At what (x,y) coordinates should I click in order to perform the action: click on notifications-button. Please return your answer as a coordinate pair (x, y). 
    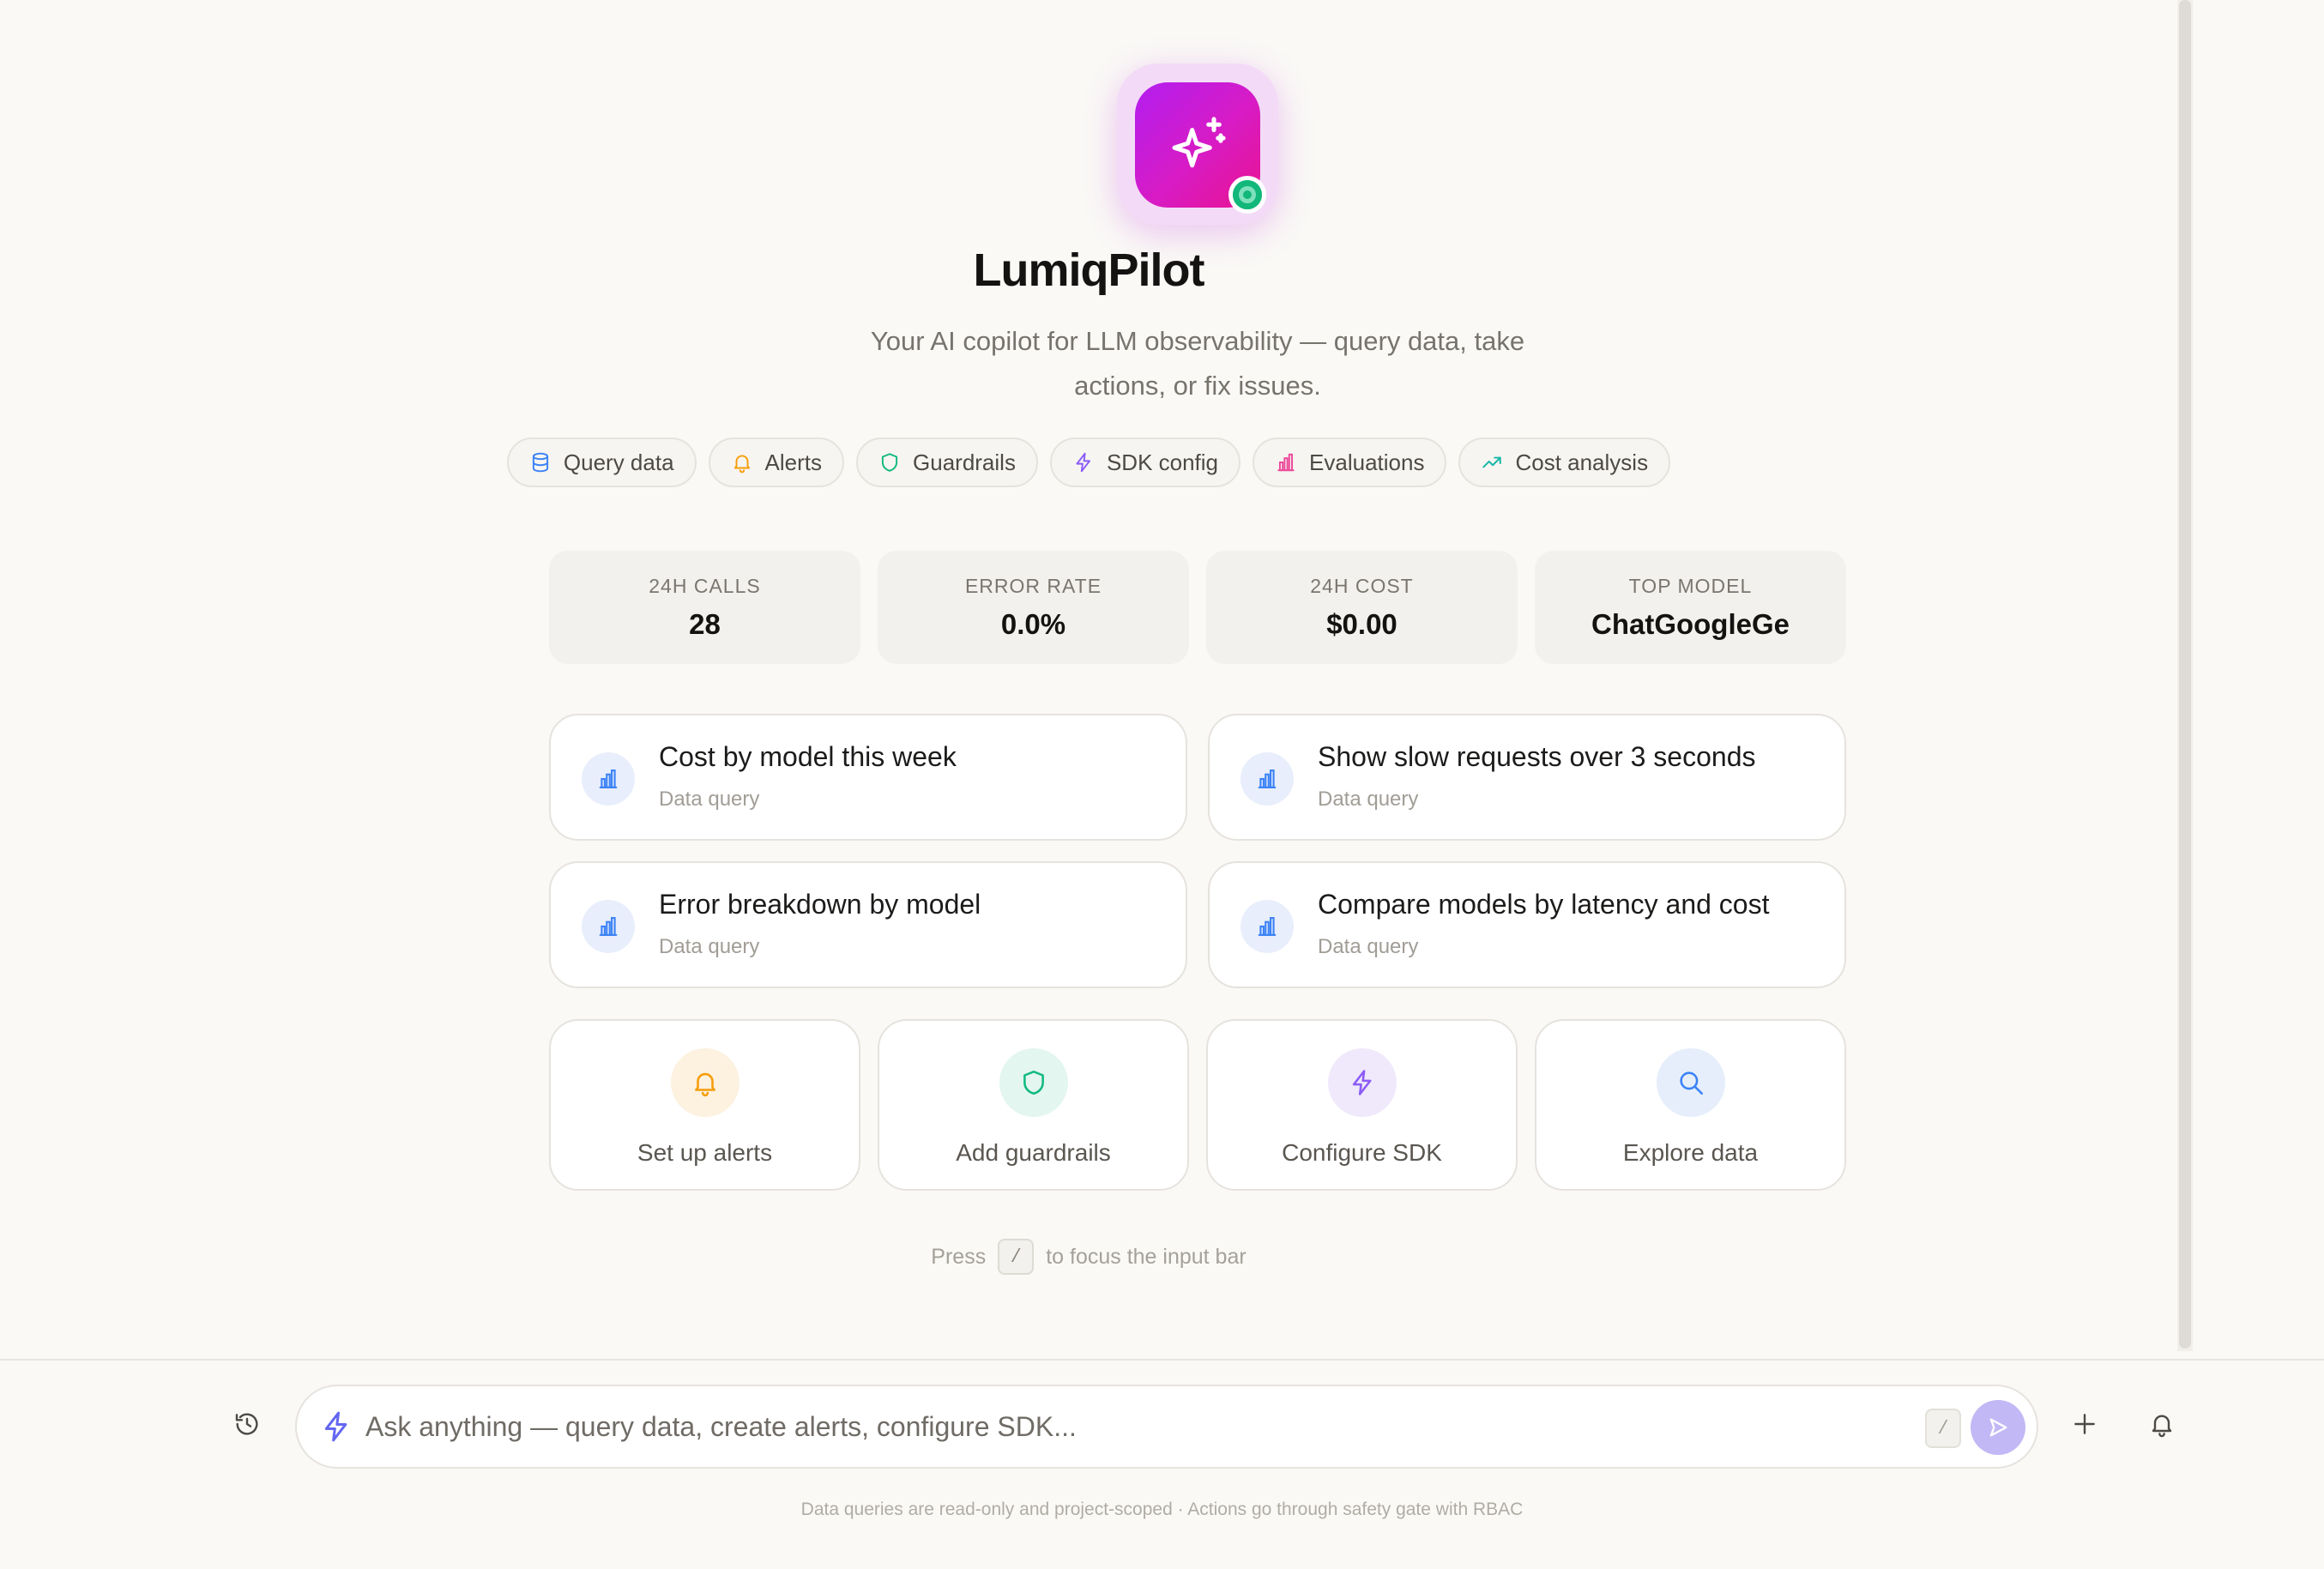
    Looking at the image, I should click on (2162, 1424).